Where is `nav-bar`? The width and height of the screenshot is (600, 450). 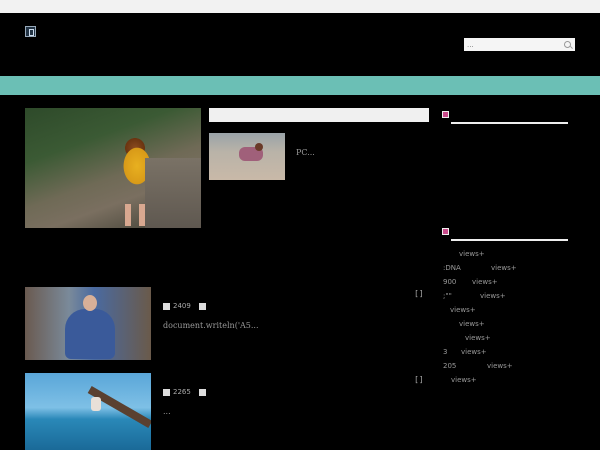
nav-bar is located at coordinates (300, 85).